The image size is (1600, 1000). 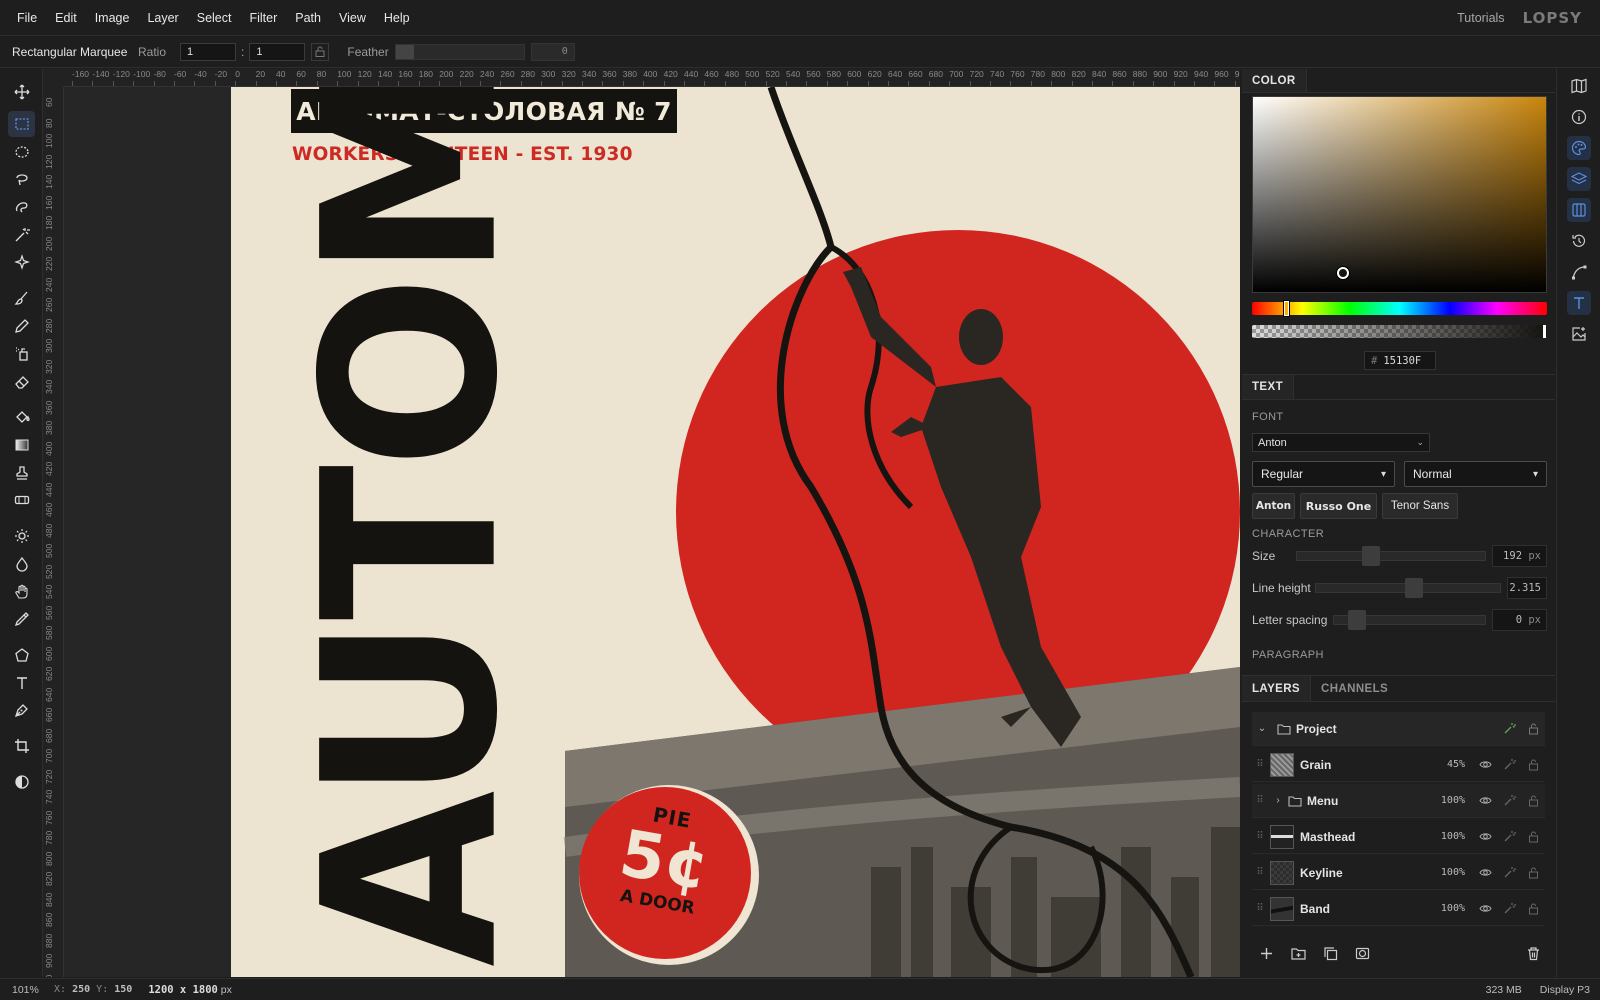 What do you see at coordinates (1371, 556) in the screenshot?
I see `size-slider-handle` at bounding box center [1371, 556].